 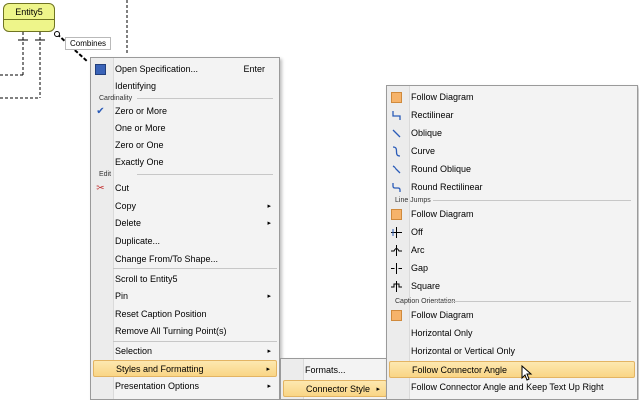 What do you see at coordinates (512, 333) in the screenshot?
I see `menu-item-horizontal-only: Horizontal Only` at bounding box center [512, 333].